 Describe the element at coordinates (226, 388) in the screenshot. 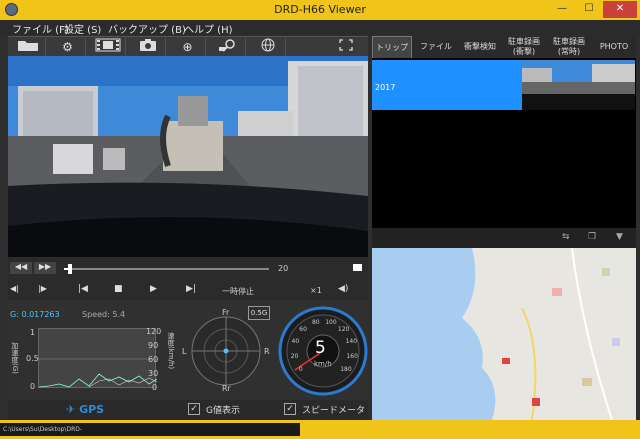

I see `compass-rear: Rr` at that location.